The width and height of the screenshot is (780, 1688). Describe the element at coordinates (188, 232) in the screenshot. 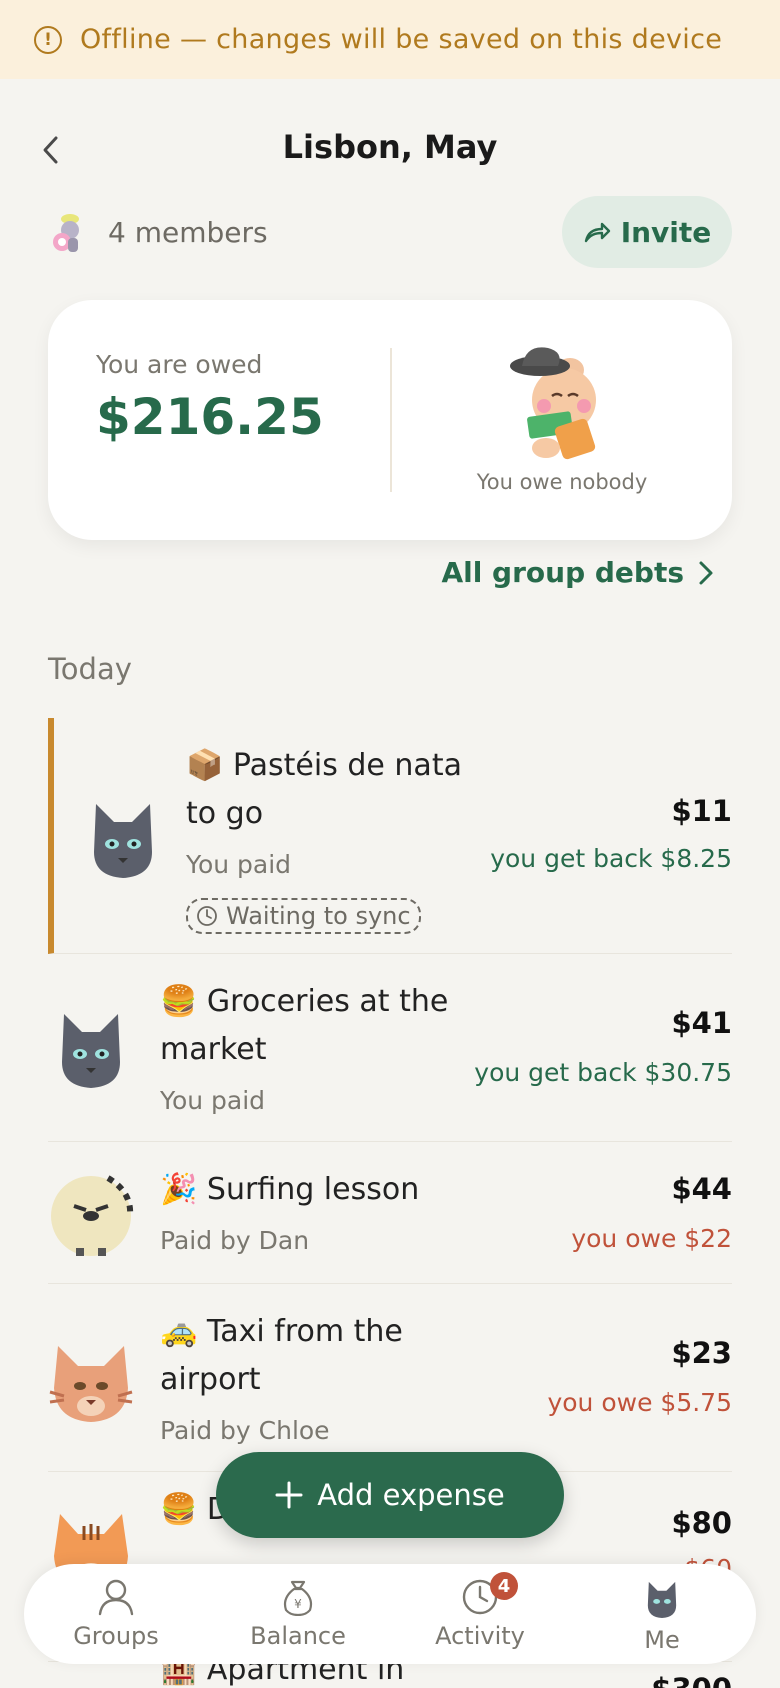

I see `members-count: 4 members` at that location.